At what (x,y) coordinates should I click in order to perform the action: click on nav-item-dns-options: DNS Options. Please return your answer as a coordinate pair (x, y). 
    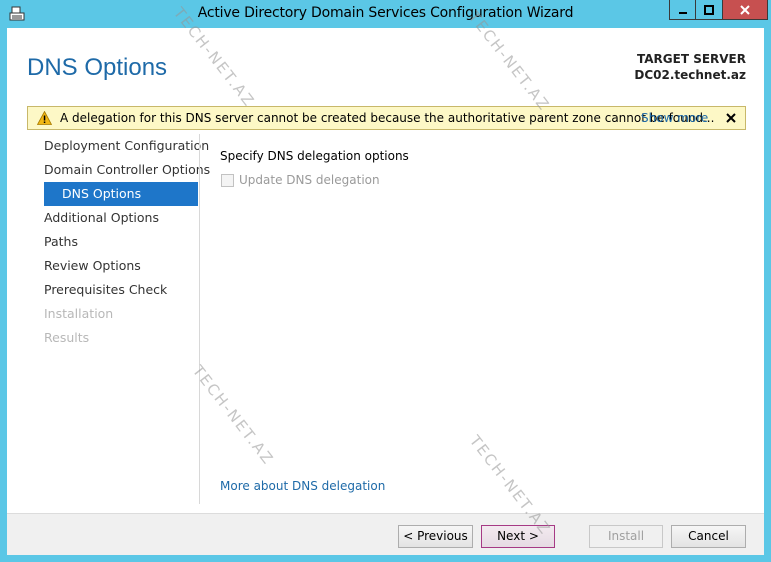
    Looking at the image, I should click on (121, 194).